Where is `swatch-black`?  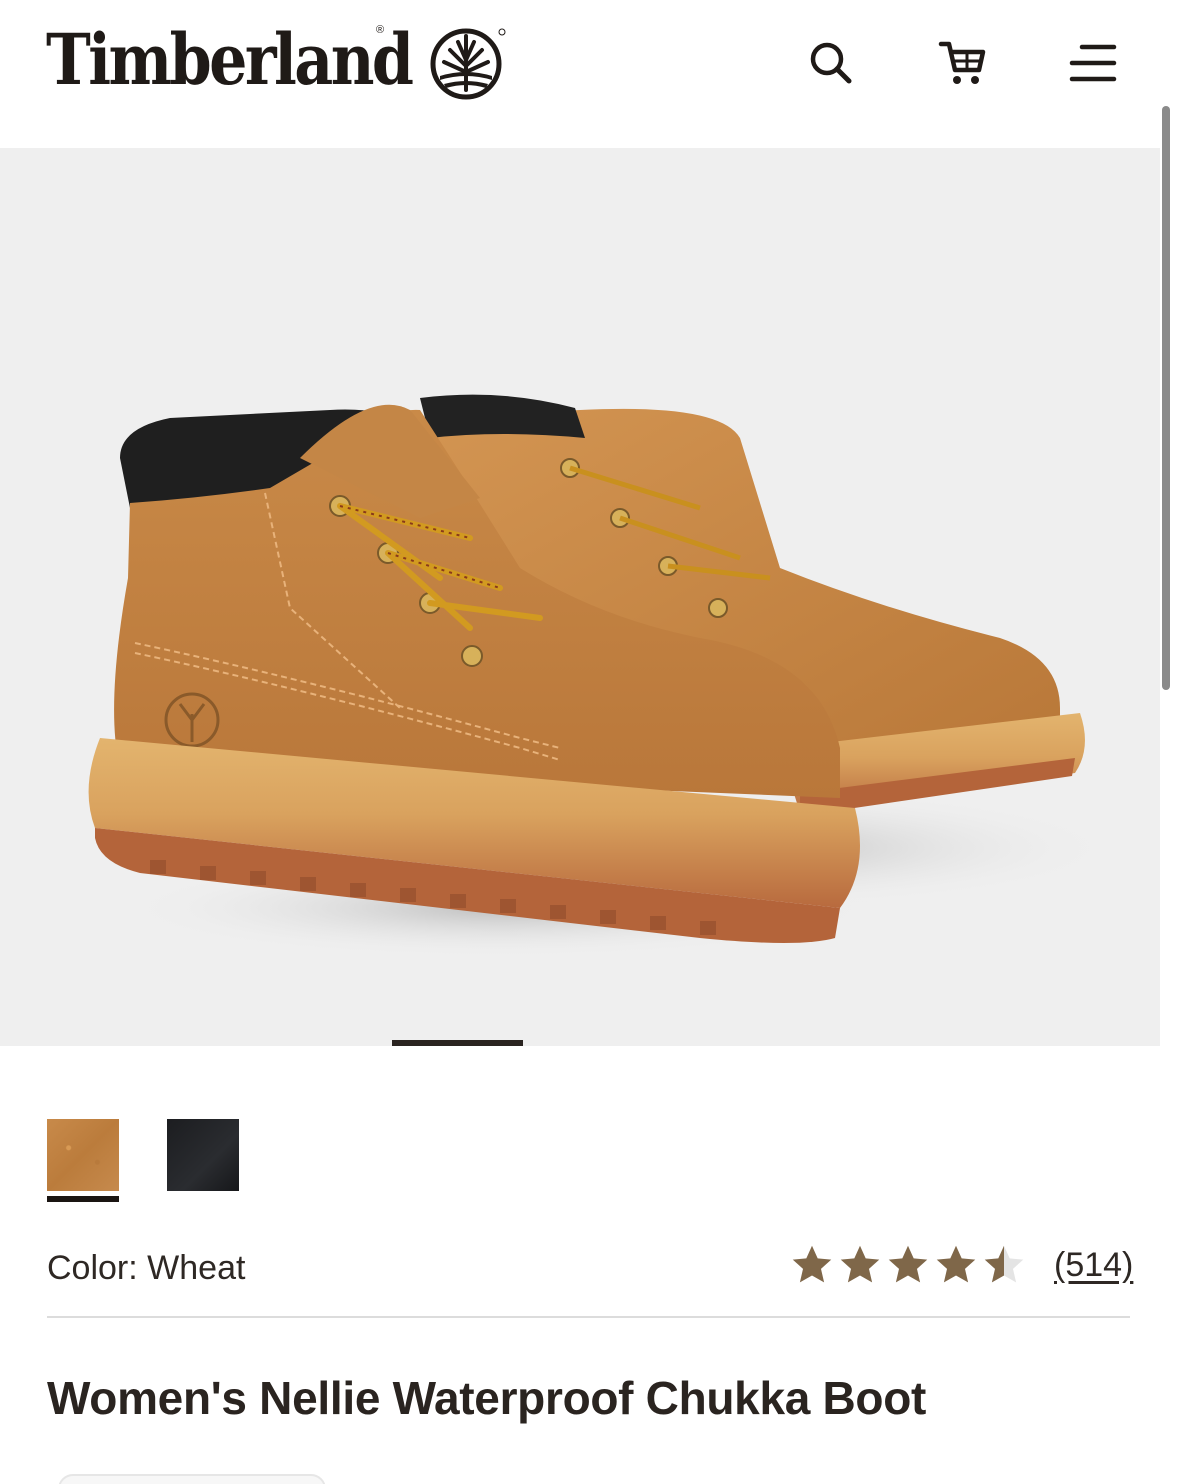 swatch-black is located at coordinates (203, 1155).